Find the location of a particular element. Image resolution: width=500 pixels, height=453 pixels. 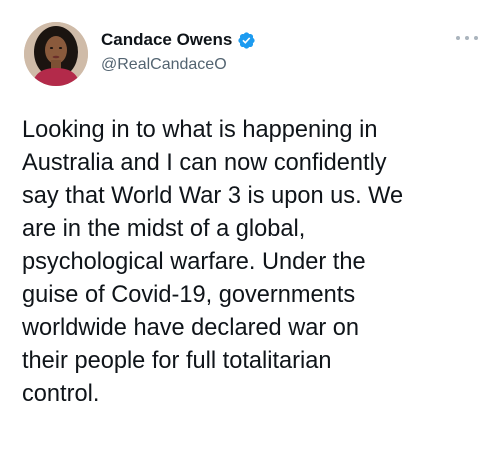

ellipsis-icon is located at coordinates (467, 38).